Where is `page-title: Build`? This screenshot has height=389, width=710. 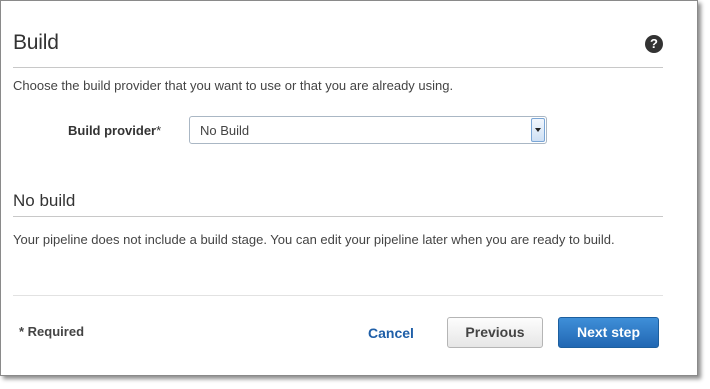
page-title: Build is located at coordinates (36, 42).